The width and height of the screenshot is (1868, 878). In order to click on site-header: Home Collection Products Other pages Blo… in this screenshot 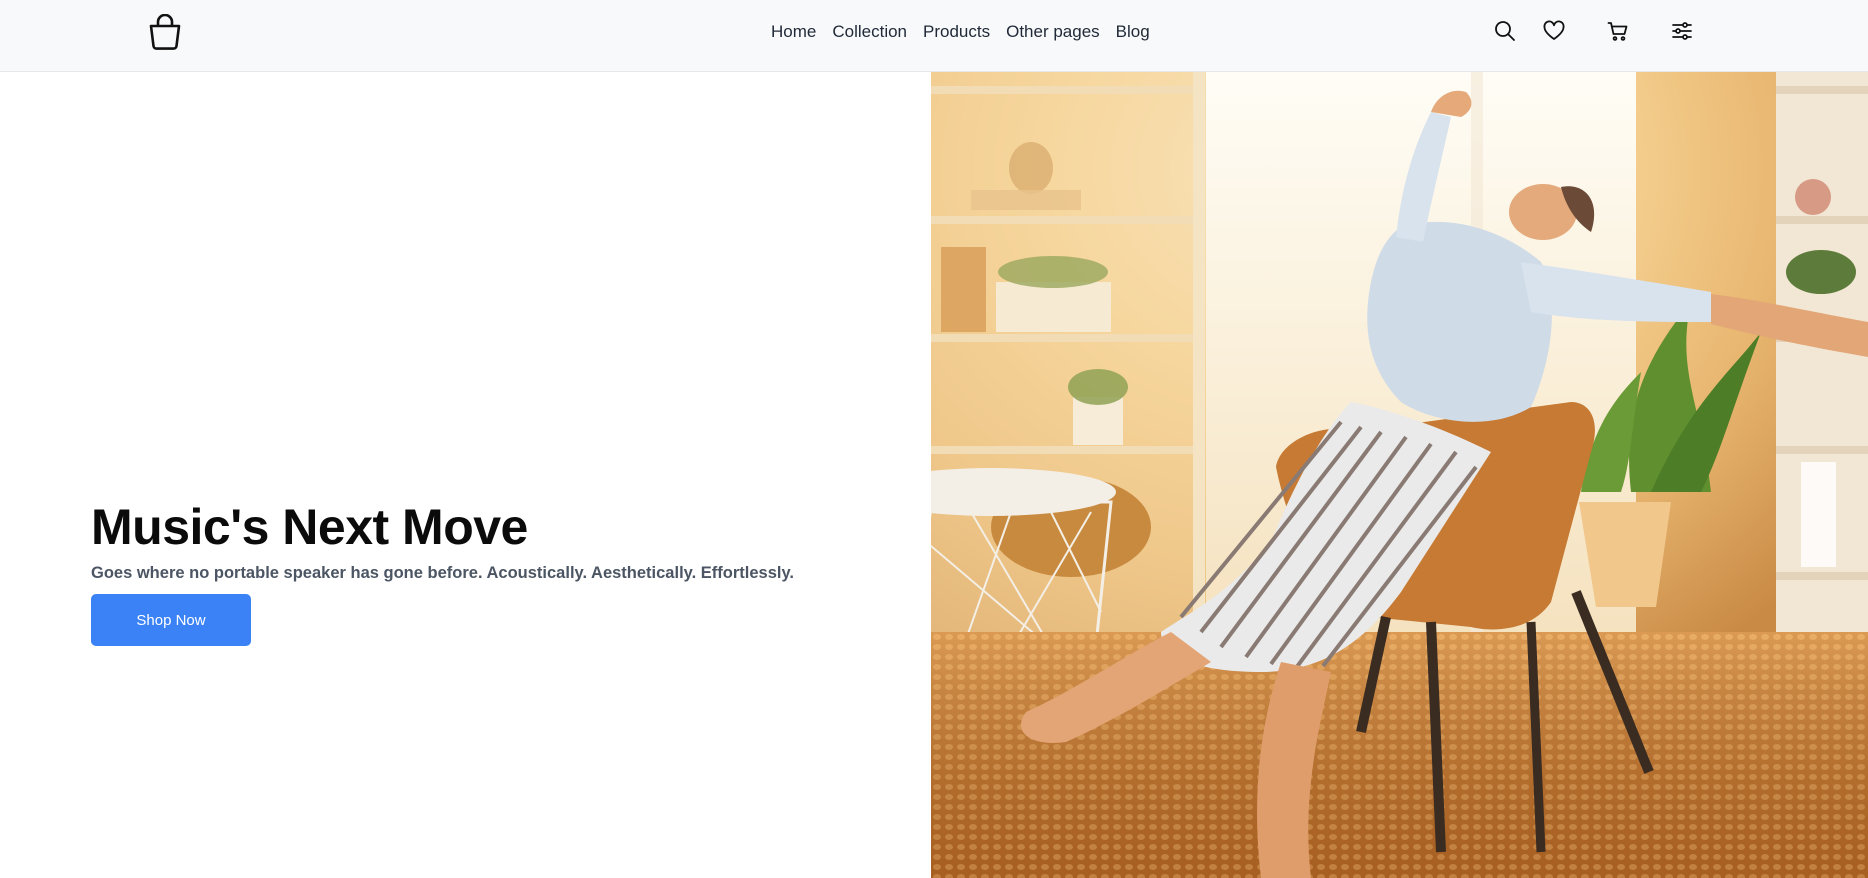, I will do `click(934, 36)`.